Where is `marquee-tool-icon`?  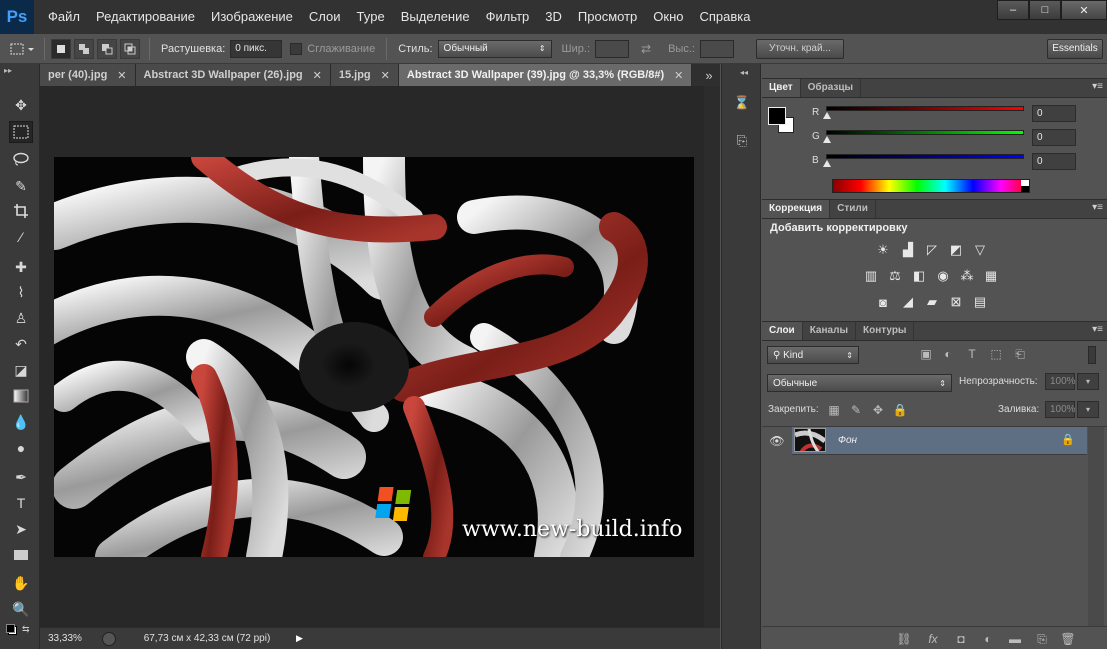 marquee-tool-icon is located at coordinates (21, 132).